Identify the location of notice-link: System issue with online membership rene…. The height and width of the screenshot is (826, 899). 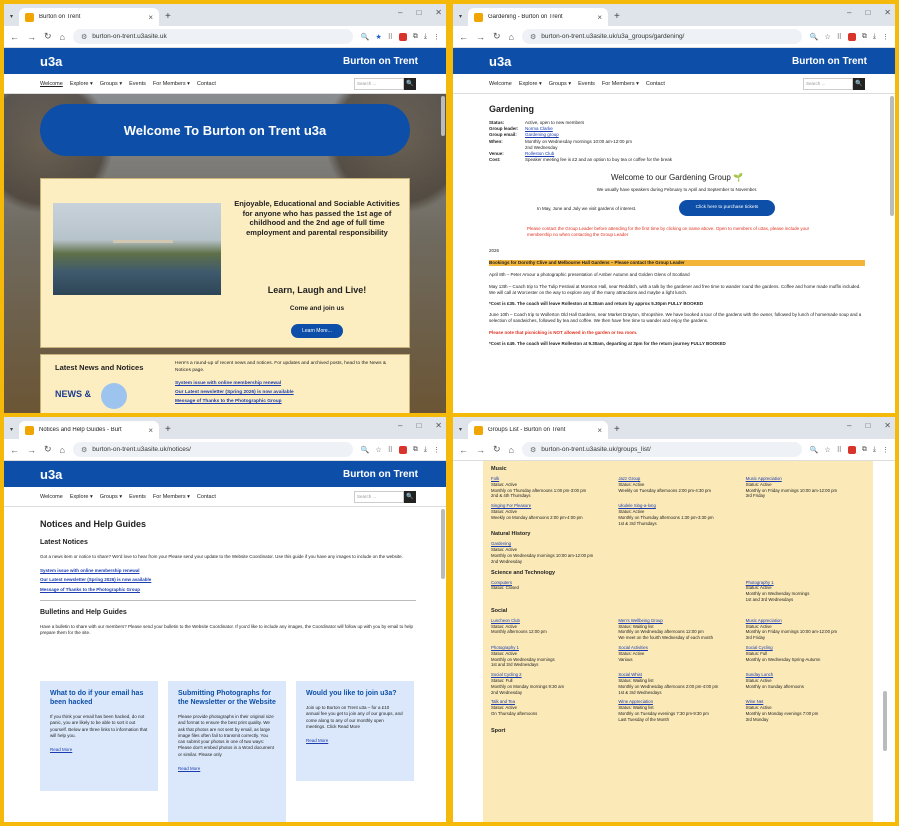
(228, 571).